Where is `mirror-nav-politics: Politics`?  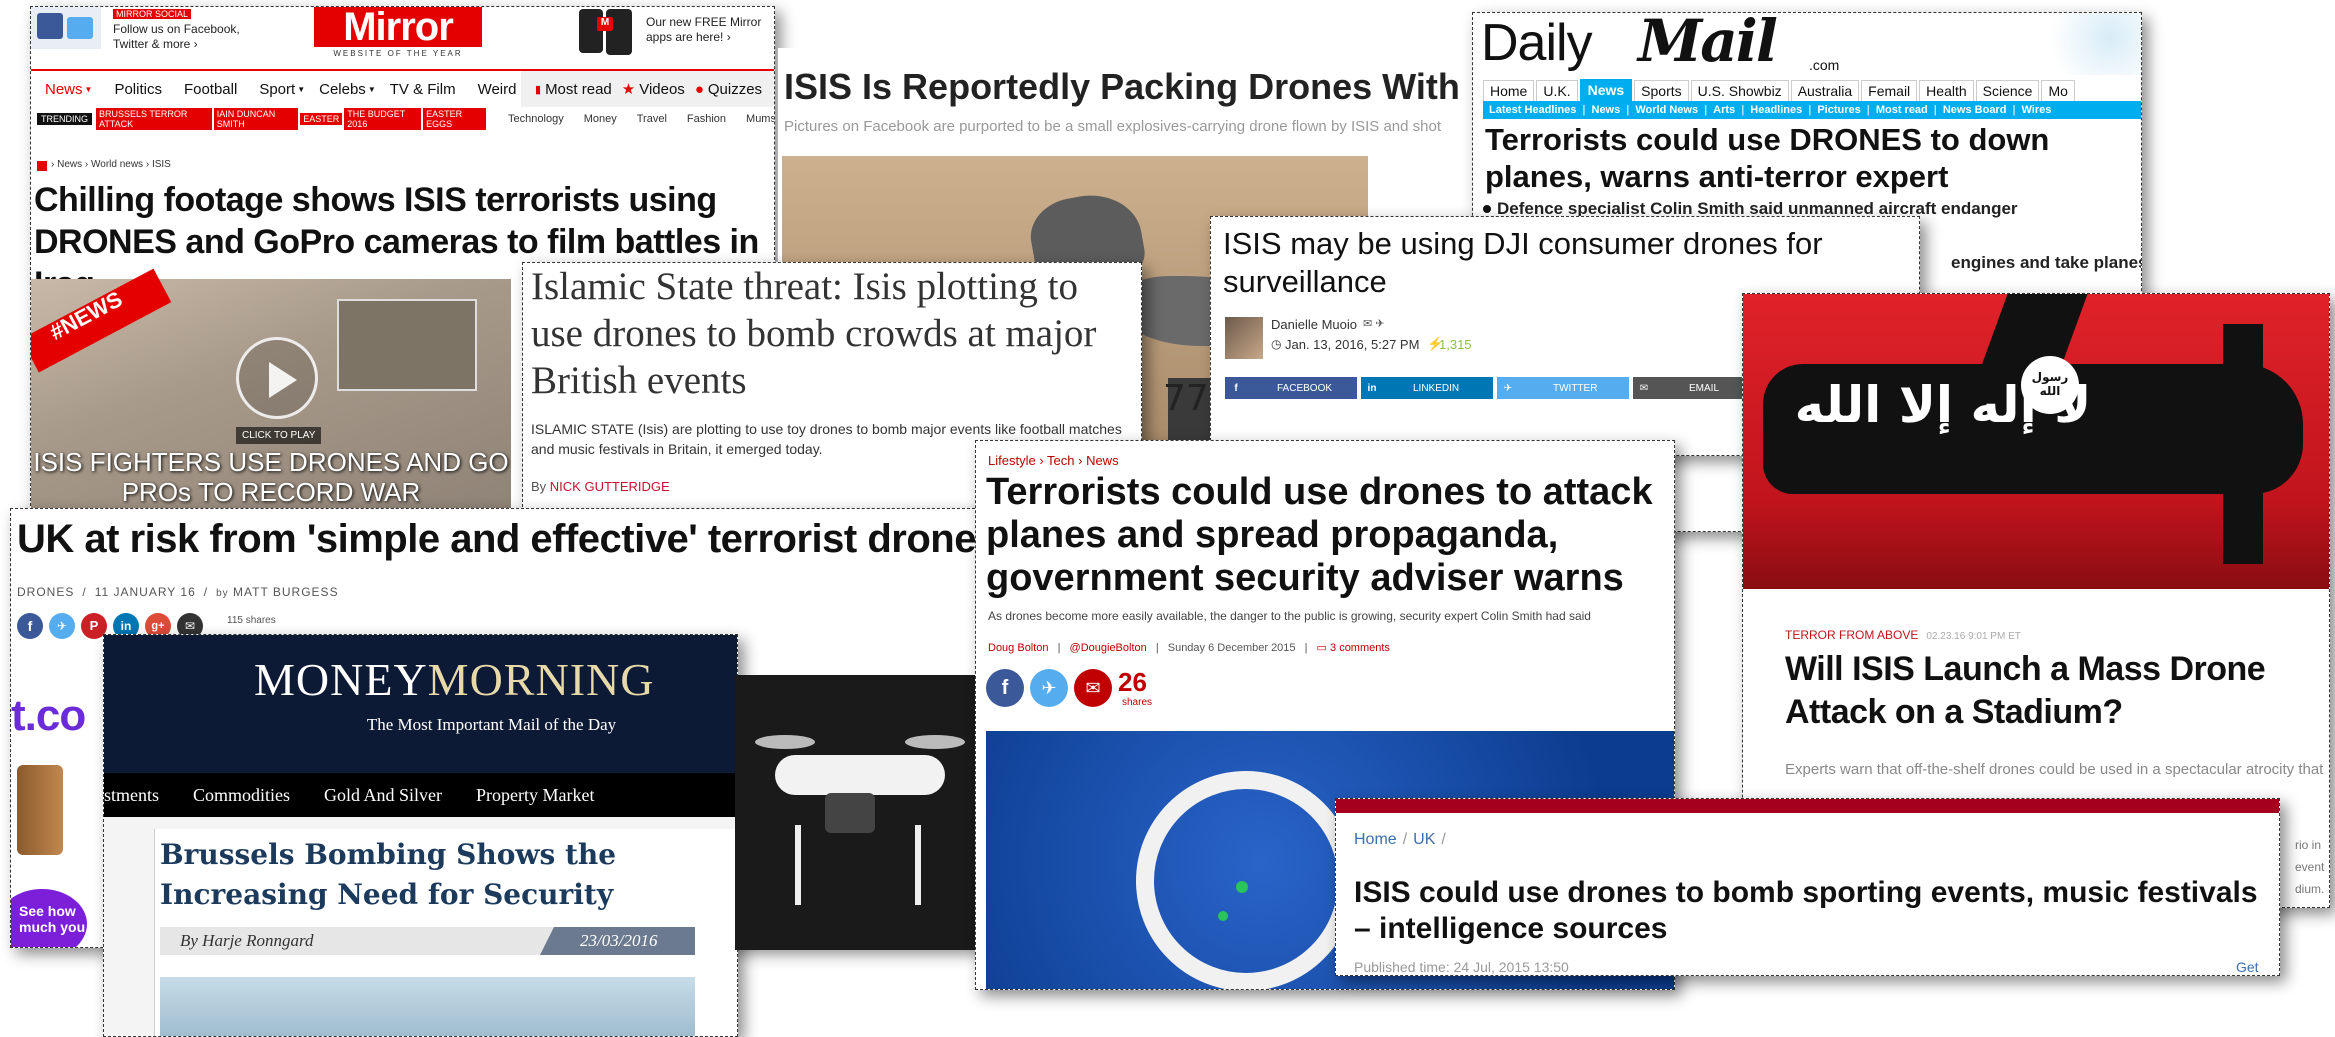
mirror-nav-politics: Politics is located at coordinates (138, 89).